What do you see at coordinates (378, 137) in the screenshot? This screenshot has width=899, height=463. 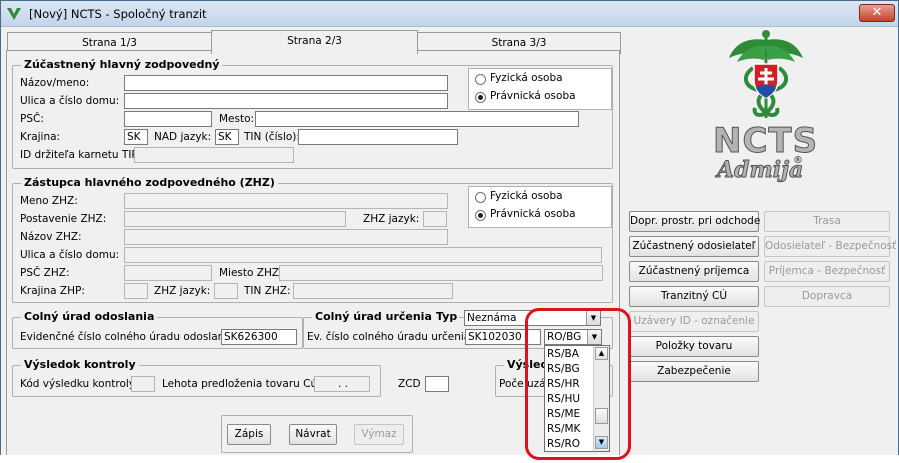 I see `principal-tin-field` at bounding box center [378, 137].